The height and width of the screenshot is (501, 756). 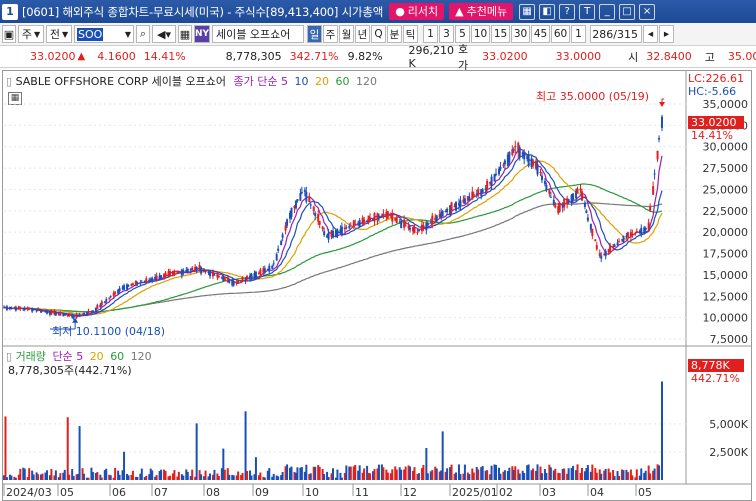 What do you see at coordinates (459, 11) in the screenshot?
I see `thumbs-up-icon: ▲` at bounding box center [459, 11].